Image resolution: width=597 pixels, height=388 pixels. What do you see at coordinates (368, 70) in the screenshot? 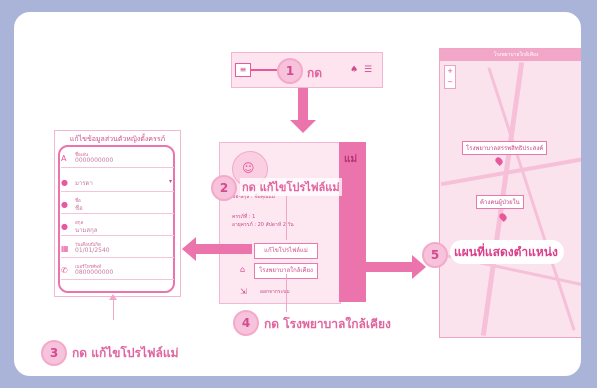
I see `menu-icon: ☰` at bounding box center [368, 70].